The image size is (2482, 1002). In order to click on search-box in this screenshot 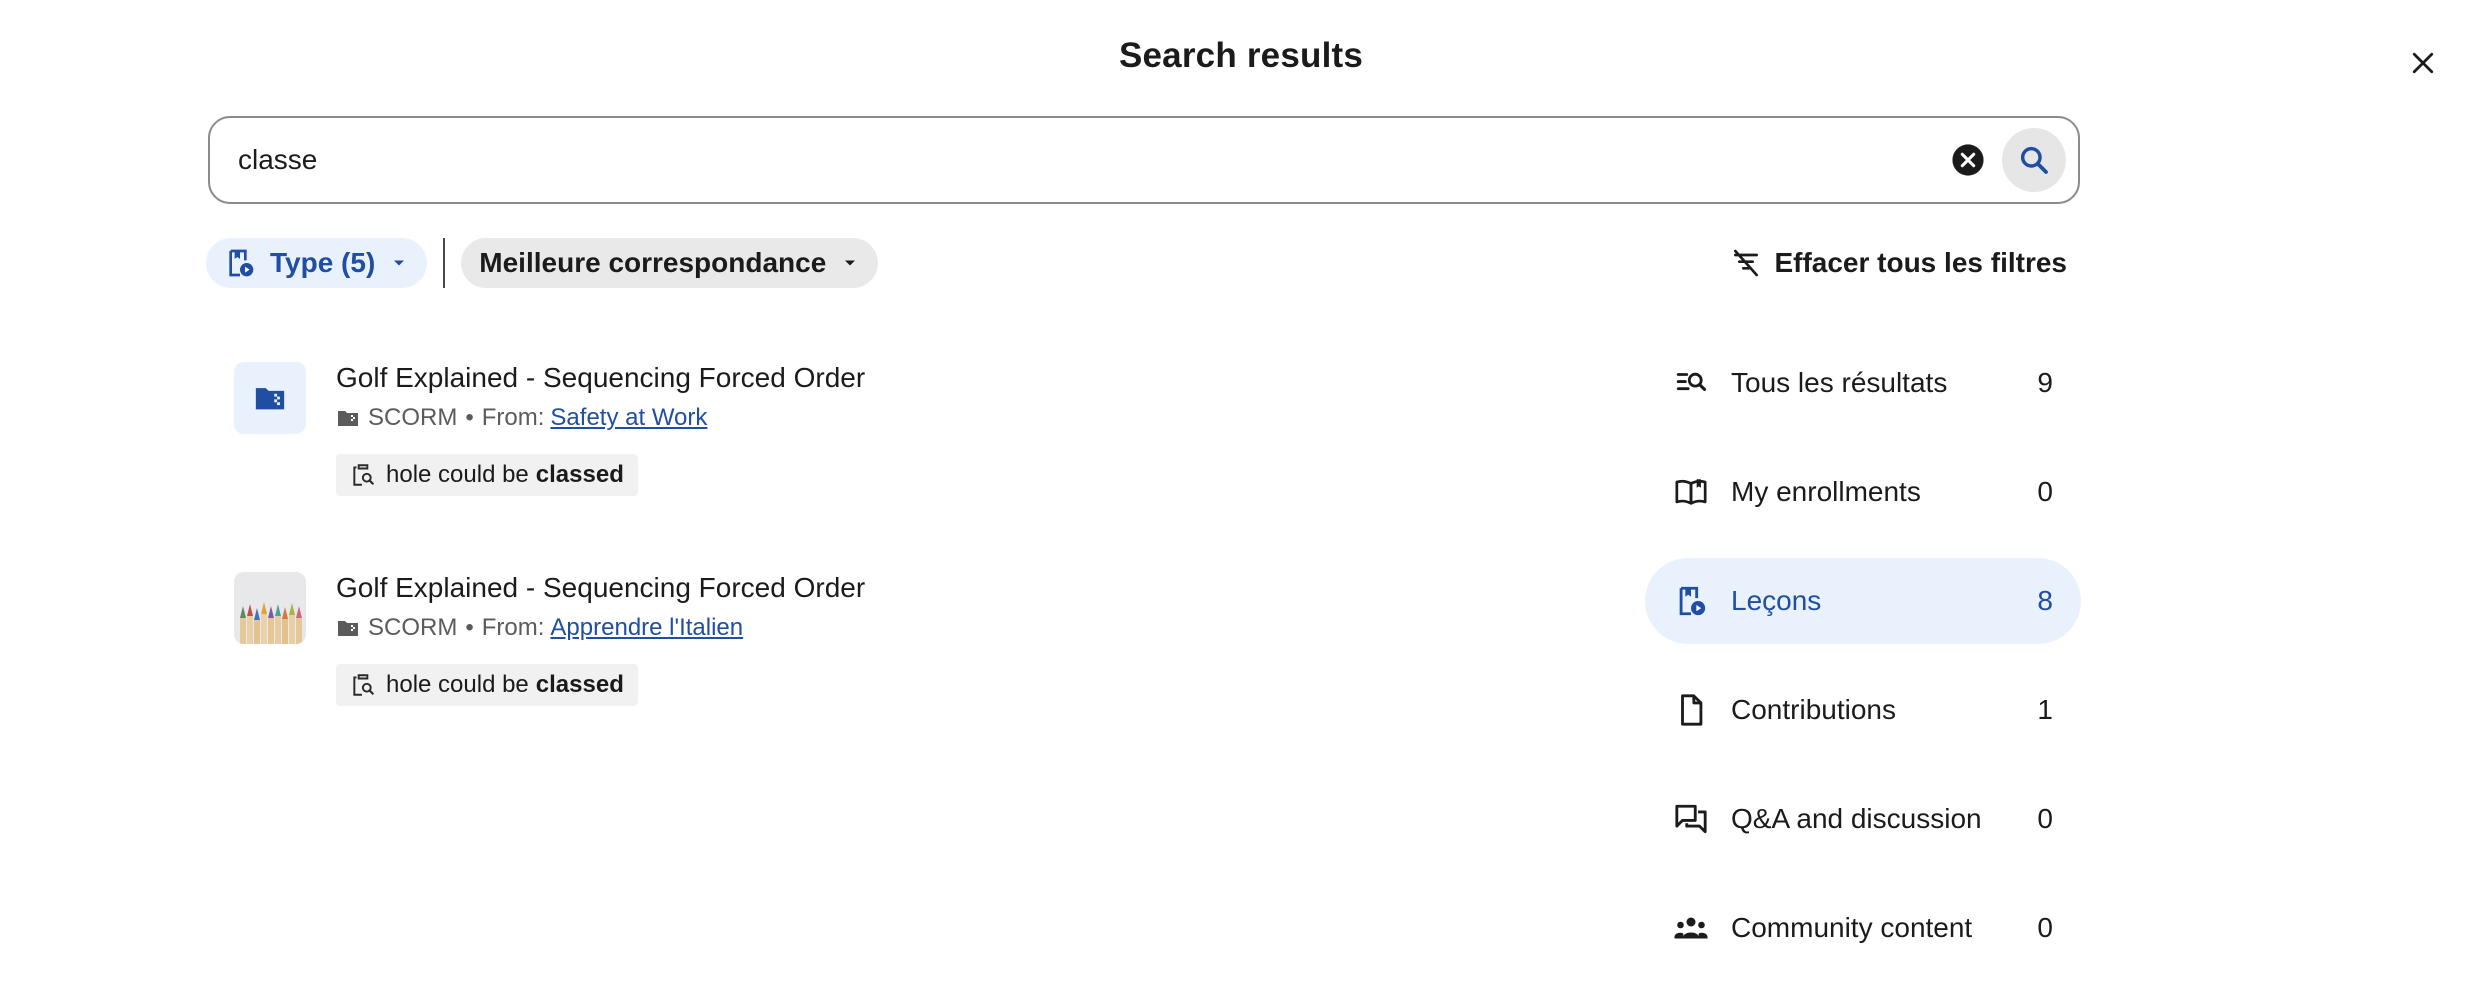, I will do `click(1144, 160)`.